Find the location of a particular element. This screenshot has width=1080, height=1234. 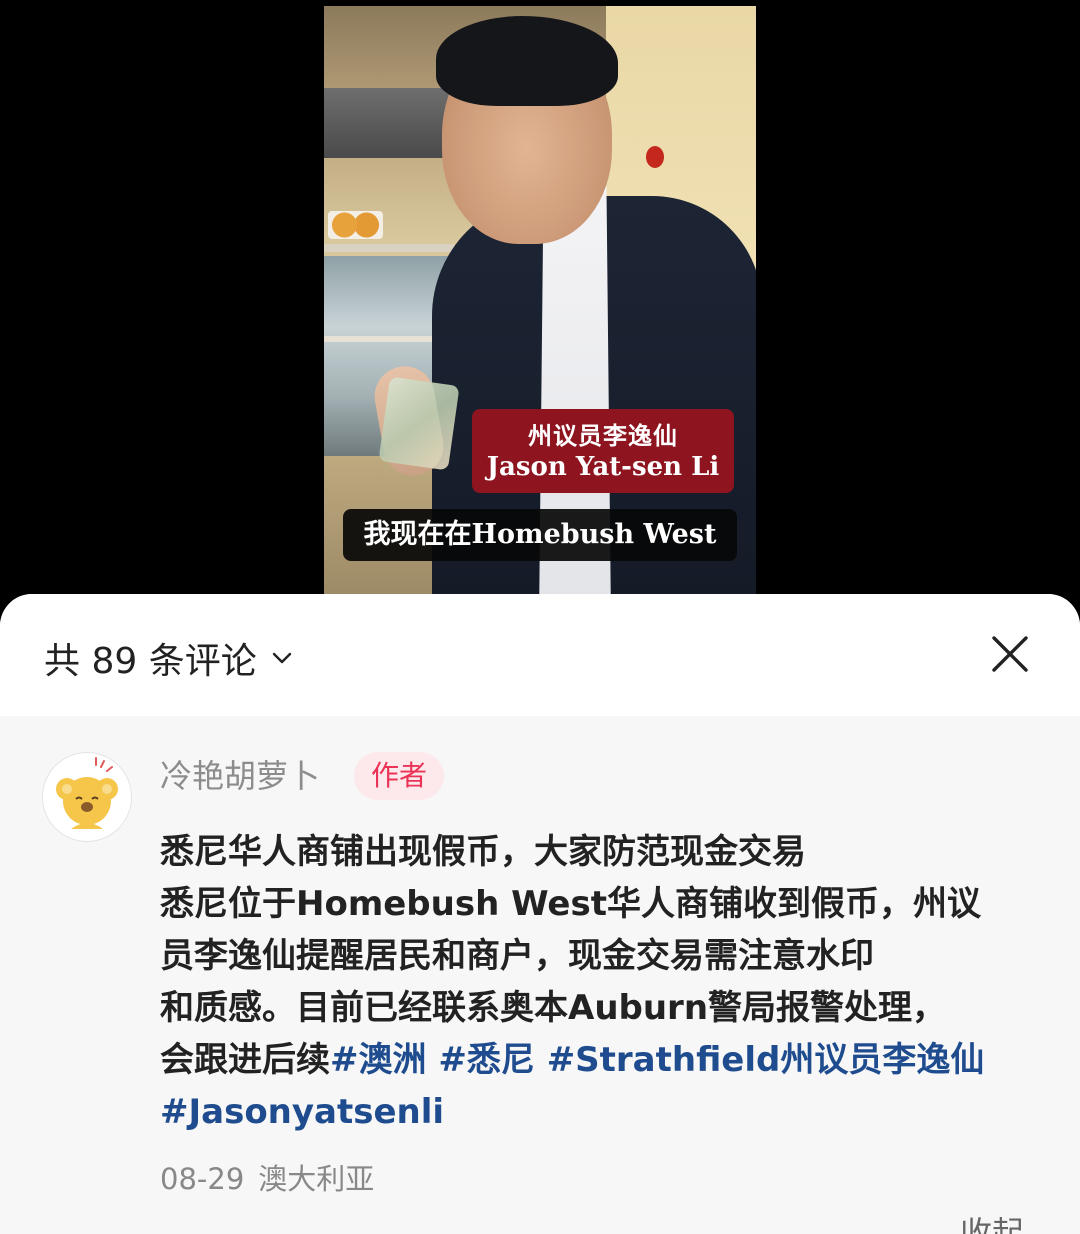

comment-line-text: 会跟进后续 is located at coordinates (245, 1060).